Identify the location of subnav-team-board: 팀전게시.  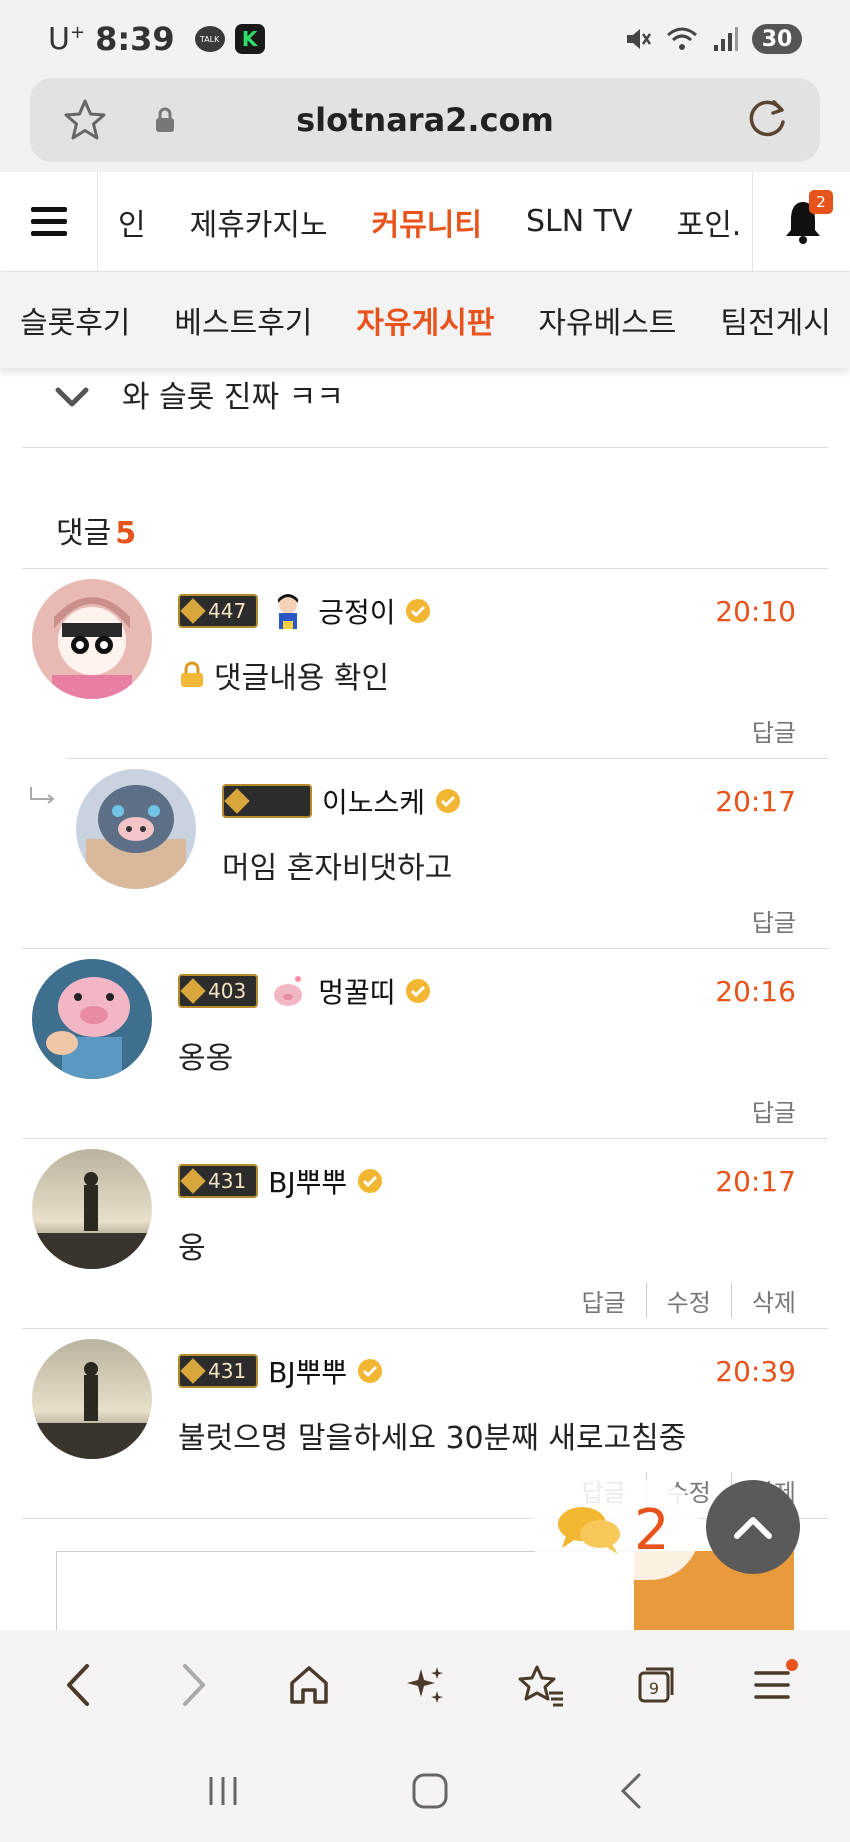
(775, 320).